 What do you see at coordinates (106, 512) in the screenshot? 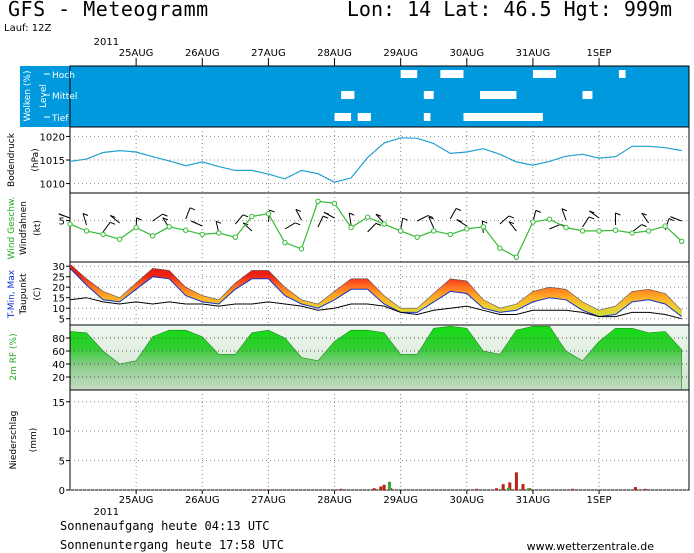
I see `bottom-year-label: 2011` at bounding box center [106, 512].